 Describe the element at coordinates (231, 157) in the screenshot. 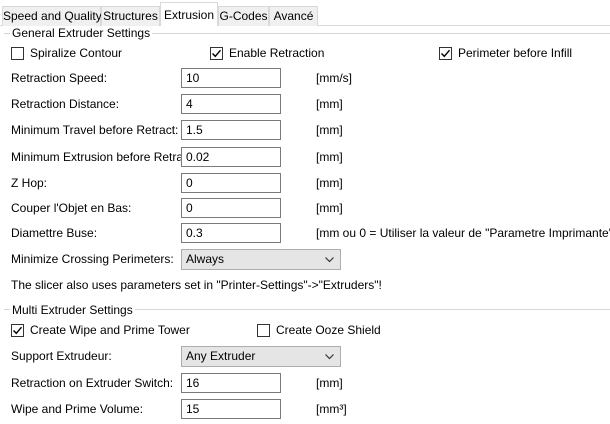

I see `min-extrusion-input` at that location.